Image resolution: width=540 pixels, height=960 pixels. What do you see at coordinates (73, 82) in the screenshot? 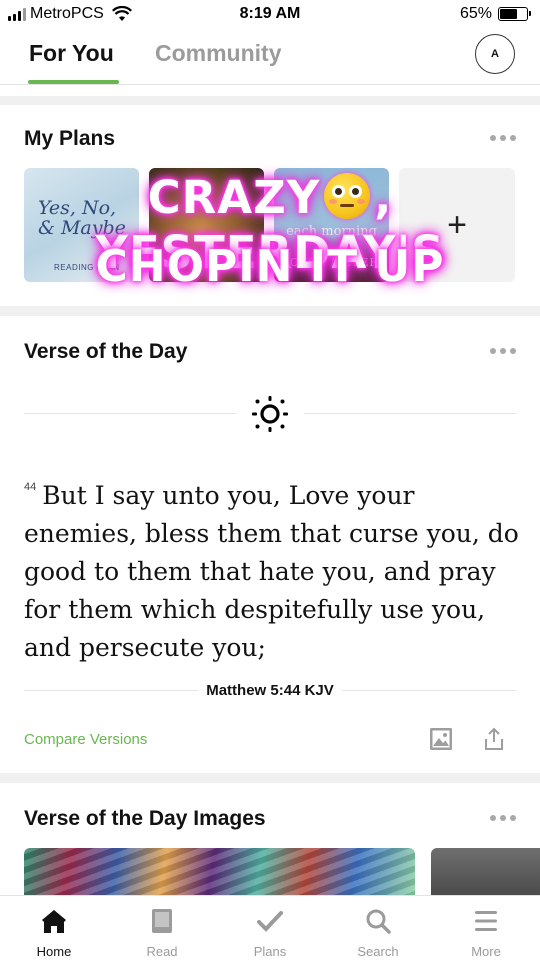
I see `active-tab-indicator` at bounding box center [73, 82].